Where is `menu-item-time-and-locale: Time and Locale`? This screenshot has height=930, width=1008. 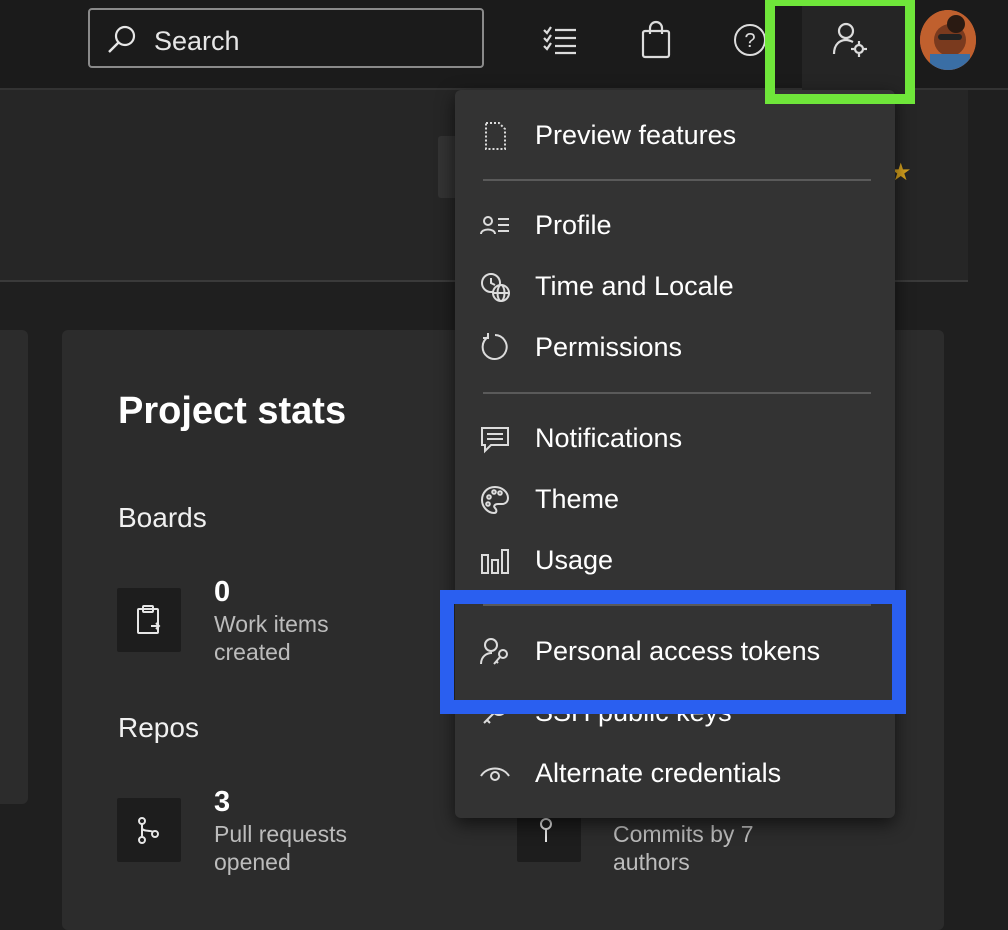 menu-item-time-and-locale: Time and Locale is located at coordinates (675, 287).